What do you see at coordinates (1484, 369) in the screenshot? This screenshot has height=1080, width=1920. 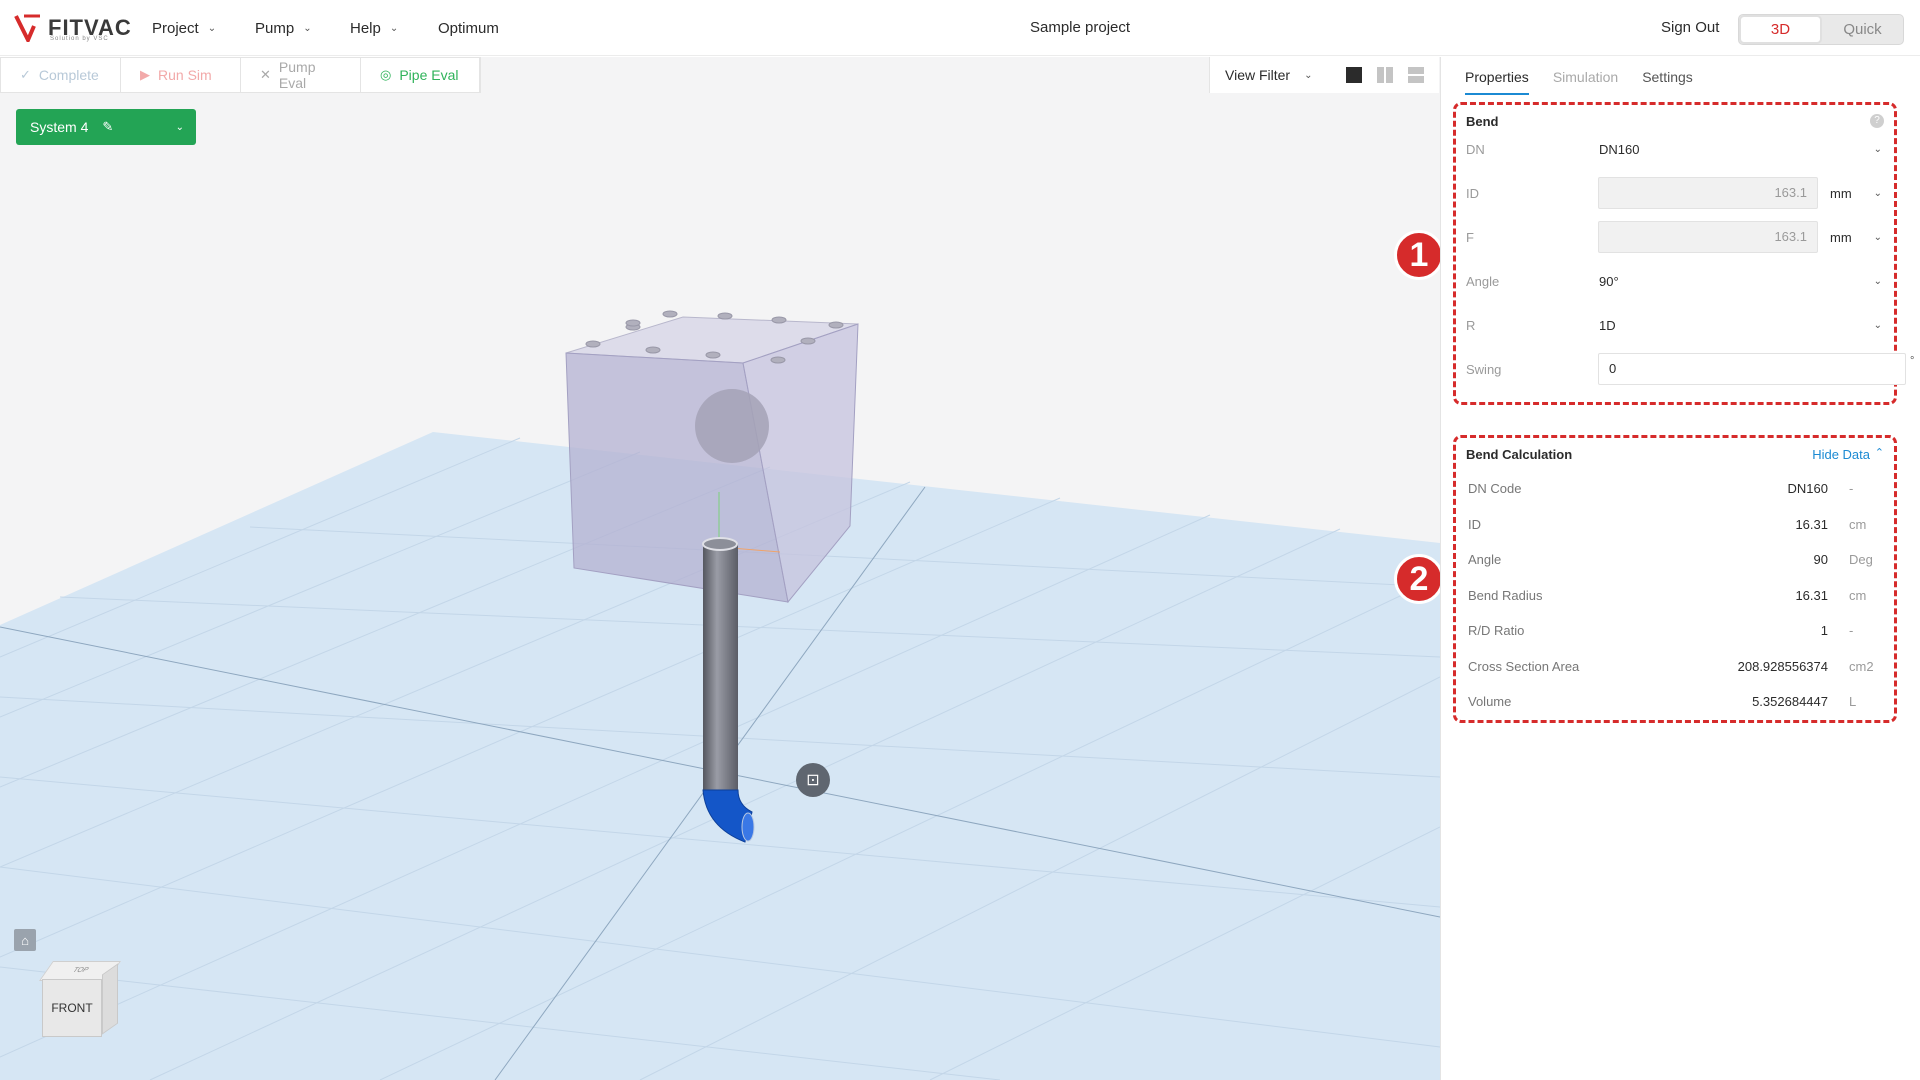 I see `field-label: Swing` at bounding box center [1484, 369].